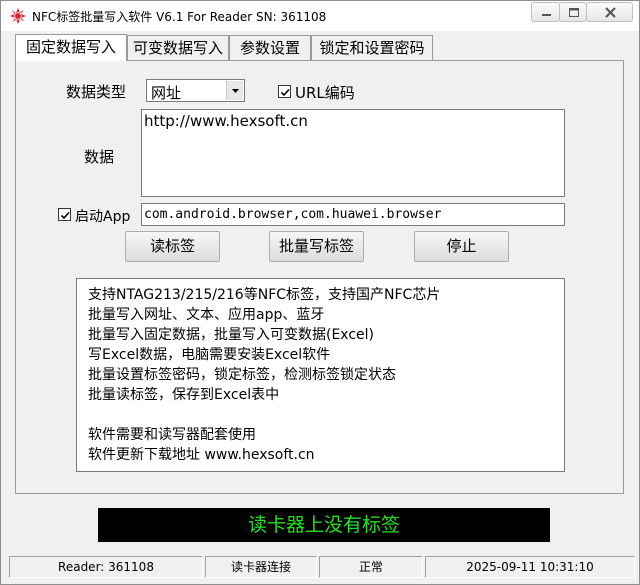  I want to click on status-state: 正常, so click(371, 567).